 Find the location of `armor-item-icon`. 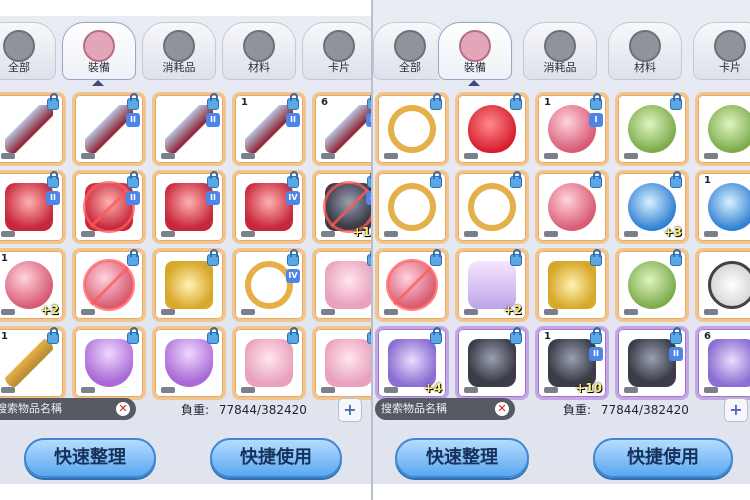

armor-item-icon is located at coordinates (269, 207).